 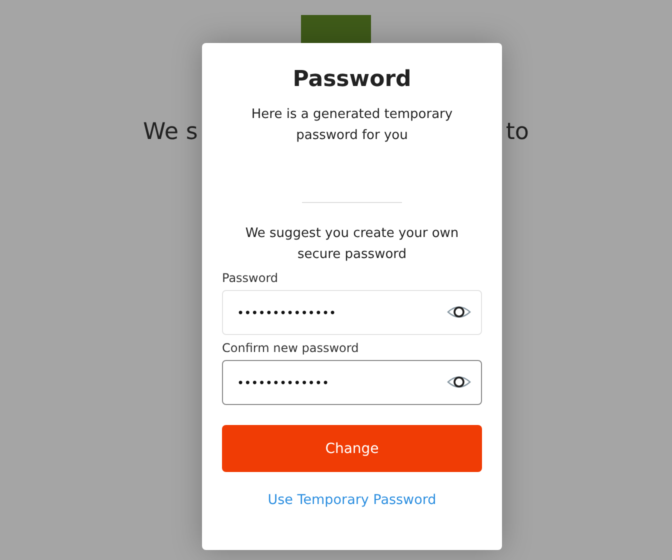 What do you see at coordinates (352, 125) in the screenshot?
I see `intro-text: Here is a generated temporary password for you` at bounding box center [352, 125].